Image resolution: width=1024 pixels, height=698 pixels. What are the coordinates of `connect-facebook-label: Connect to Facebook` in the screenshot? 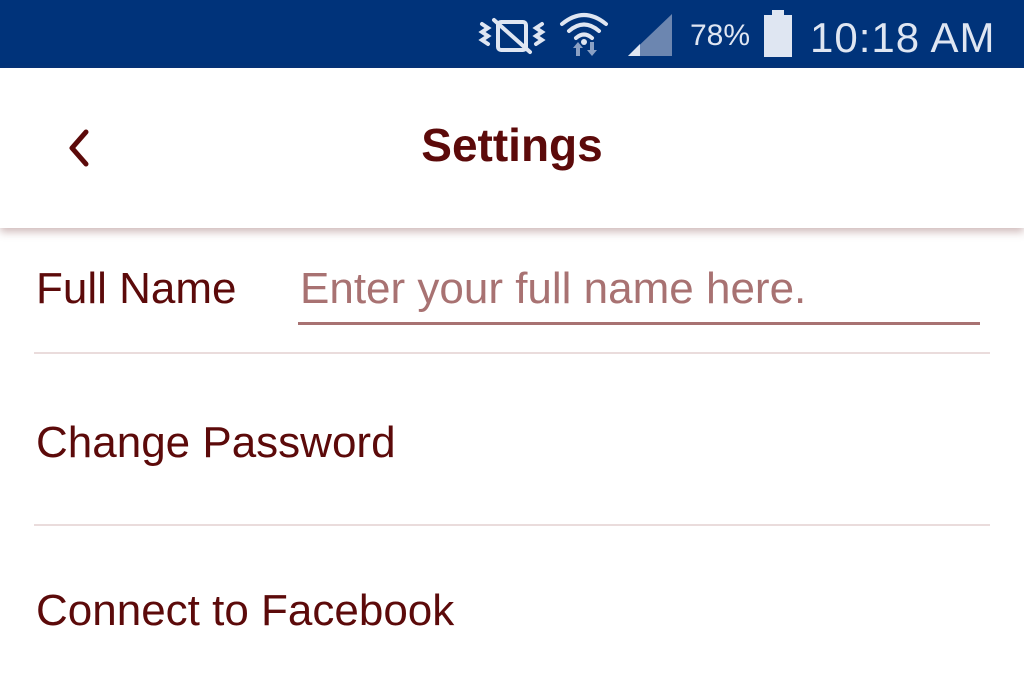 It's located at (245, 610).